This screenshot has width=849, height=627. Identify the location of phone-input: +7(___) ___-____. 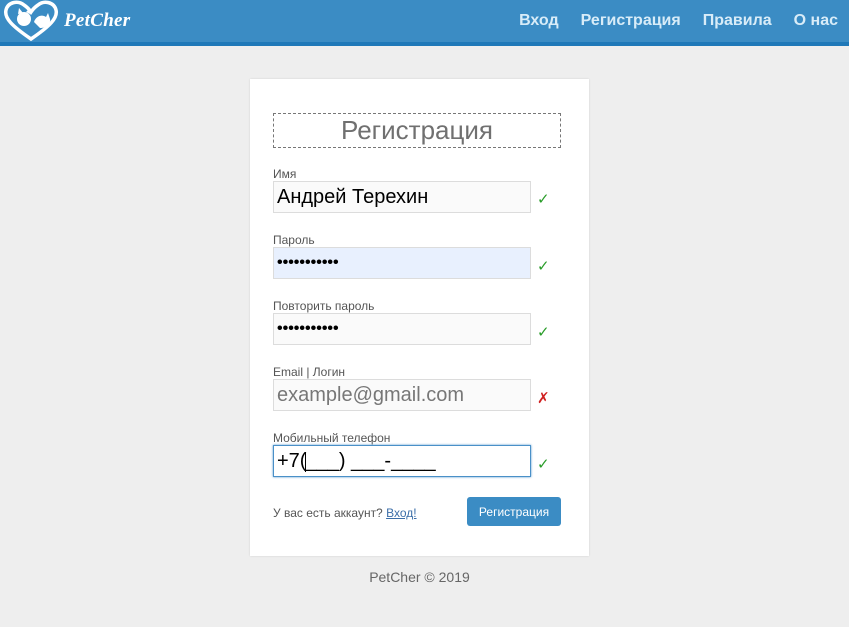
(402, 461).